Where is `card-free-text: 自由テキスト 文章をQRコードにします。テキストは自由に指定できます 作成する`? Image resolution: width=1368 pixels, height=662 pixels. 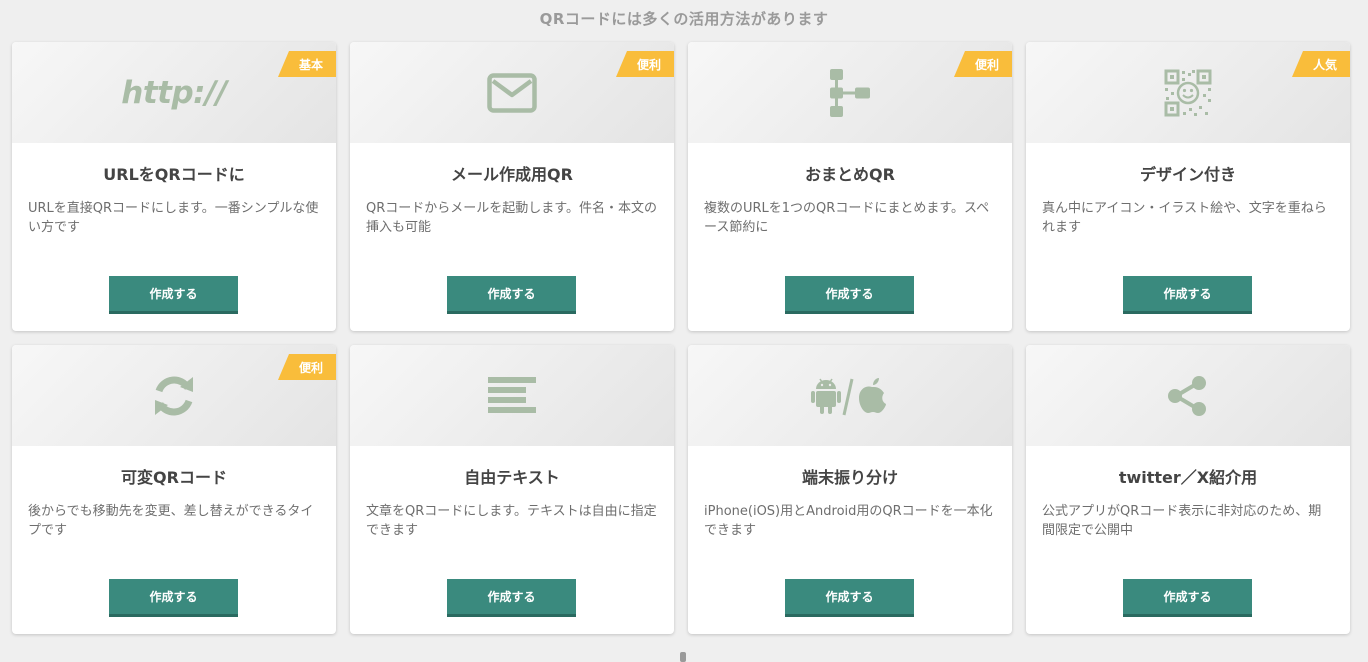
card-free-text: 自由テキスト 文章をQRコードにします。テキストは自由に指定できます 作成する is located at coordinates (512, 489).